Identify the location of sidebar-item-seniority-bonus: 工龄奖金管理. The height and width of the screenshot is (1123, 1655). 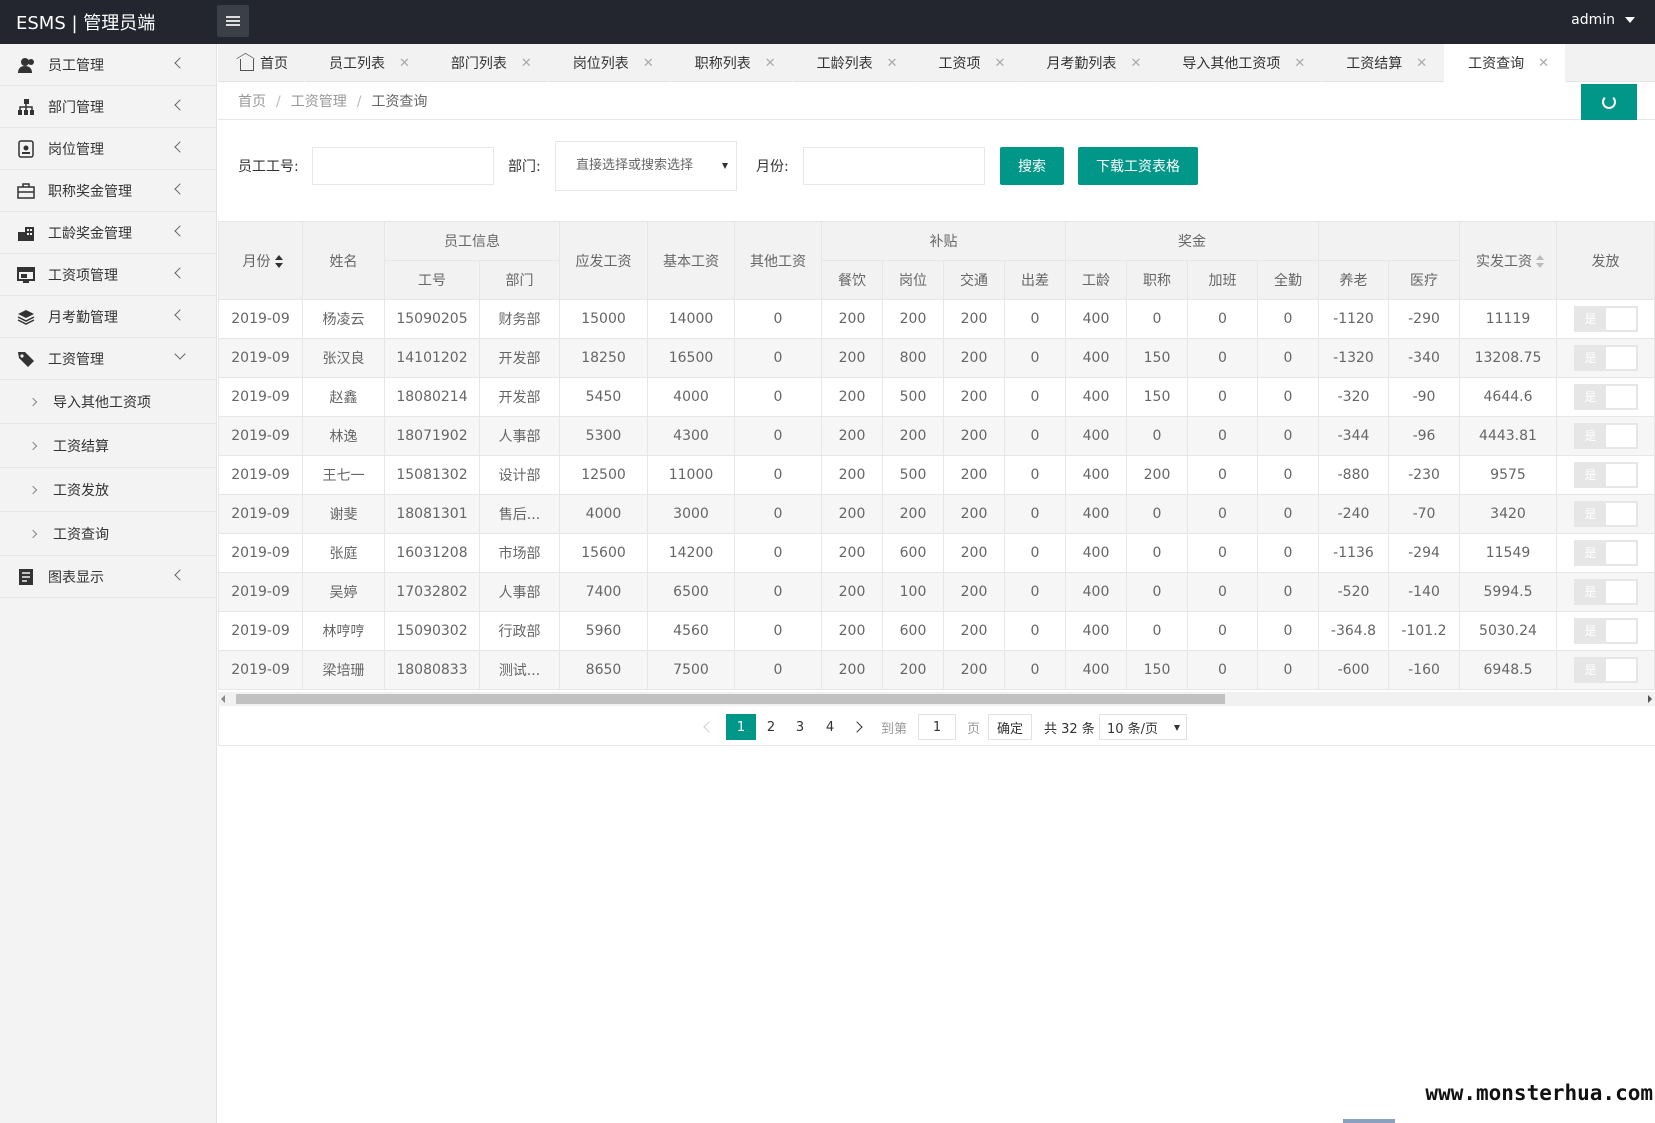
(108, 233).